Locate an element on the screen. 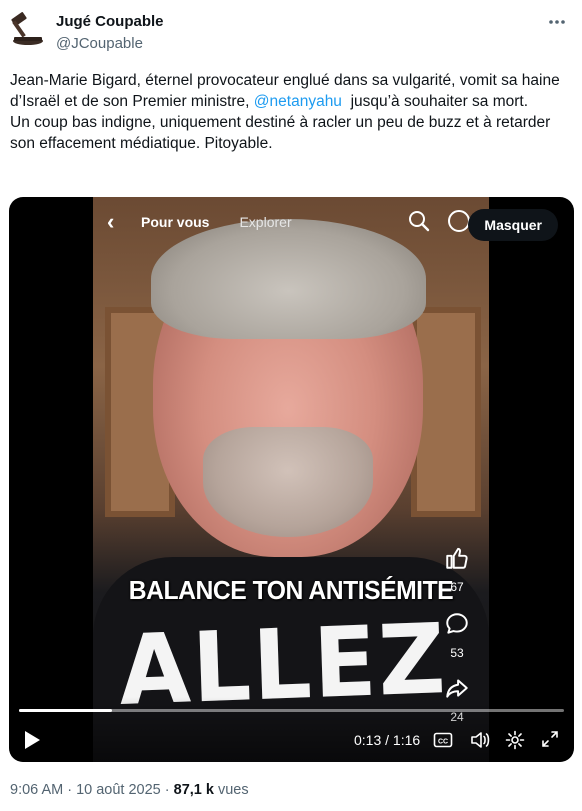  svg-text: CC is located at coordinates (443, 742).